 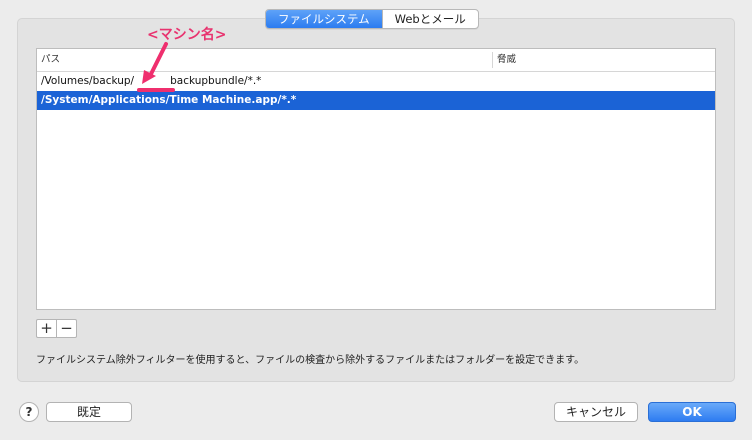 I want to click on segmented-tabs: ファイルシステム Webとメール, so click(x=372, y=19).